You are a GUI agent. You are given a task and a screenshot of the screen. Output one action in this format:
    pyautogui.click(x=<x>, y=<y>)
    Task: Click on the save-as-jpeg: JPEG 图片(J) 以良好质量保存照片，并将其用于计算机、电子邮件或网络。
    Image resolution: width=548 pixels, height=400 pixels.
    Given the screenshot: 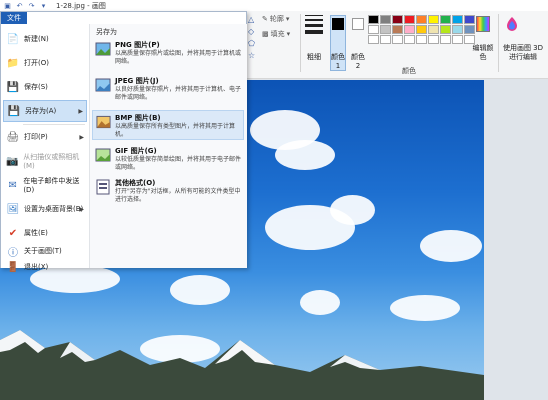 What is the action you would take?
    pyautogui.click(x=168, y=89)
    